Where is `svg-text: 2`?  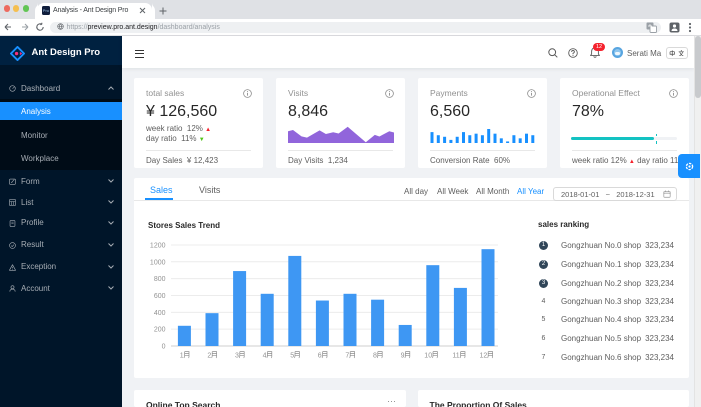
svg-text: 2 is located at coordinates (209, 356).